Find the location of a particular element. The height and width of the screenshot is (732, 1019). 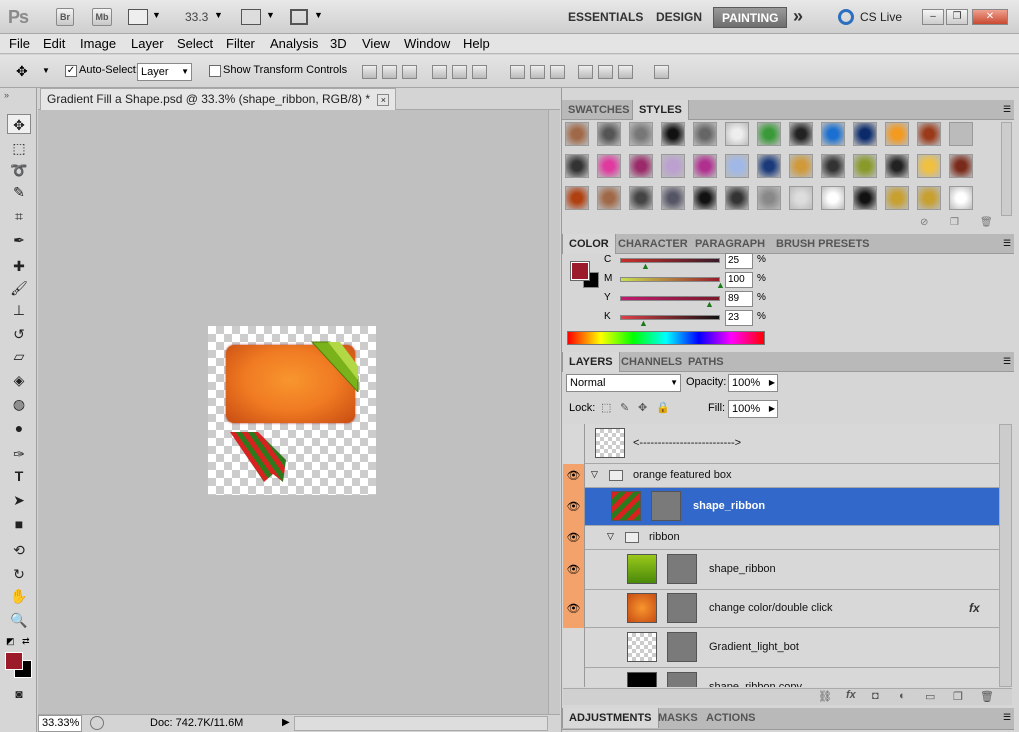

lock-pixels-icon: ✎ is located at coordinates (624, 407).